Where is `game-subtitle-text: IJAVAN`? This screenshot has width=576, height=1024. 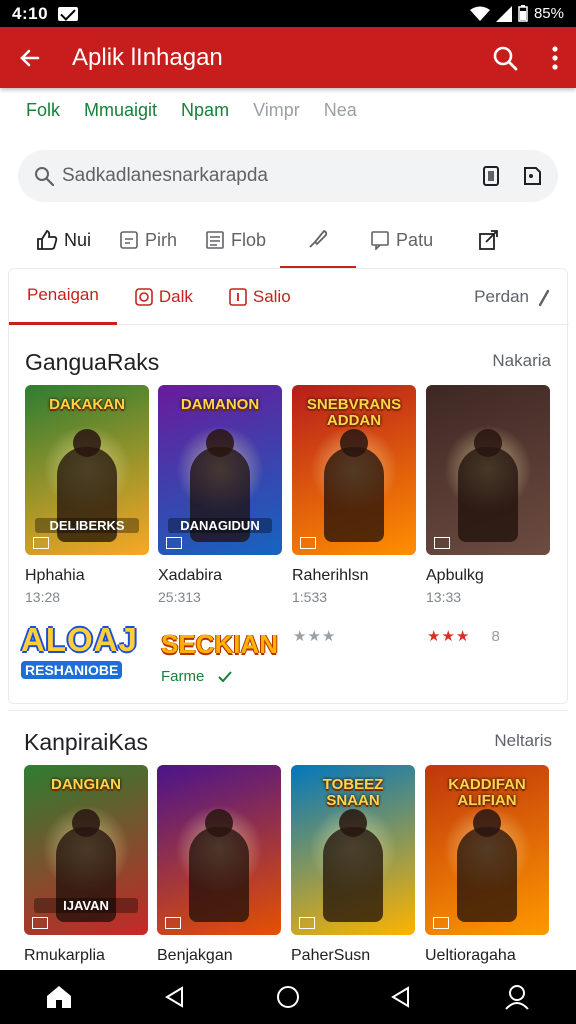 game-subtitle-text: IJAVAN is located at coordinates (86, 905).